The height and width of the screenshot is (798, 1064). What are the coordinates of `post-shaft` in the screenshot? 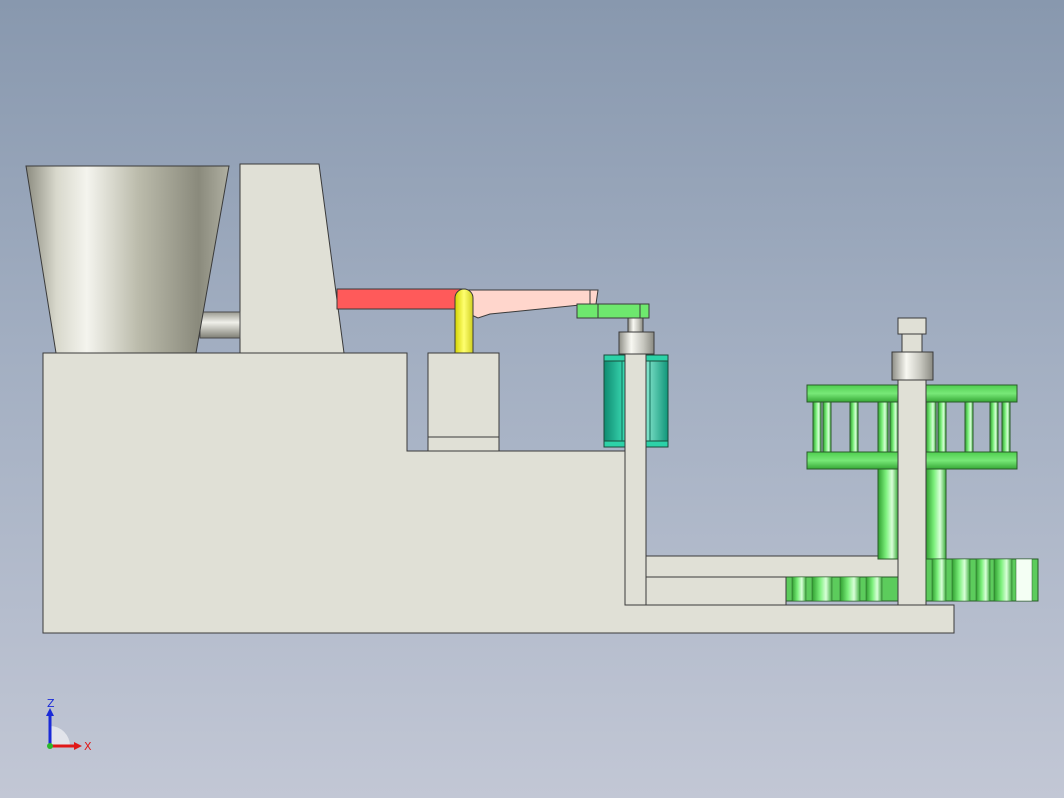 It's located at (912, 343).